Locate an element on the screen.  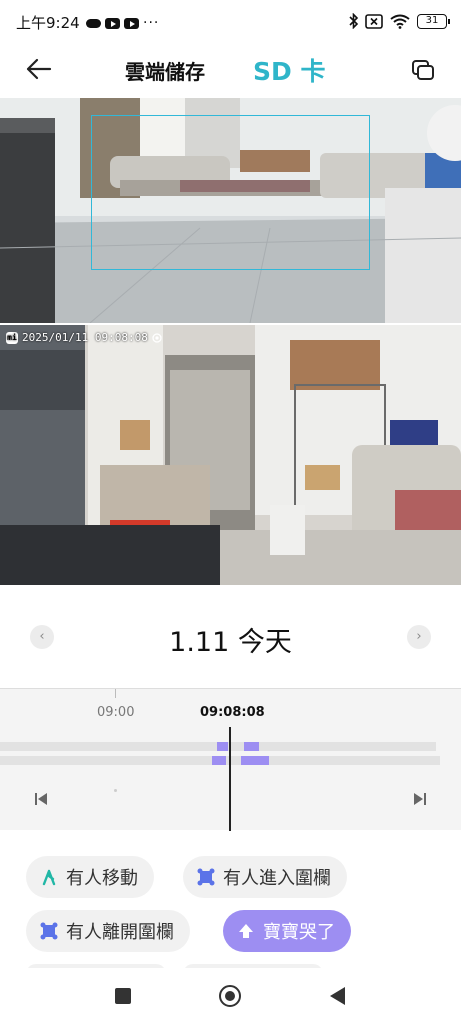
multi-window-icon is located at coordinates (423, 70).